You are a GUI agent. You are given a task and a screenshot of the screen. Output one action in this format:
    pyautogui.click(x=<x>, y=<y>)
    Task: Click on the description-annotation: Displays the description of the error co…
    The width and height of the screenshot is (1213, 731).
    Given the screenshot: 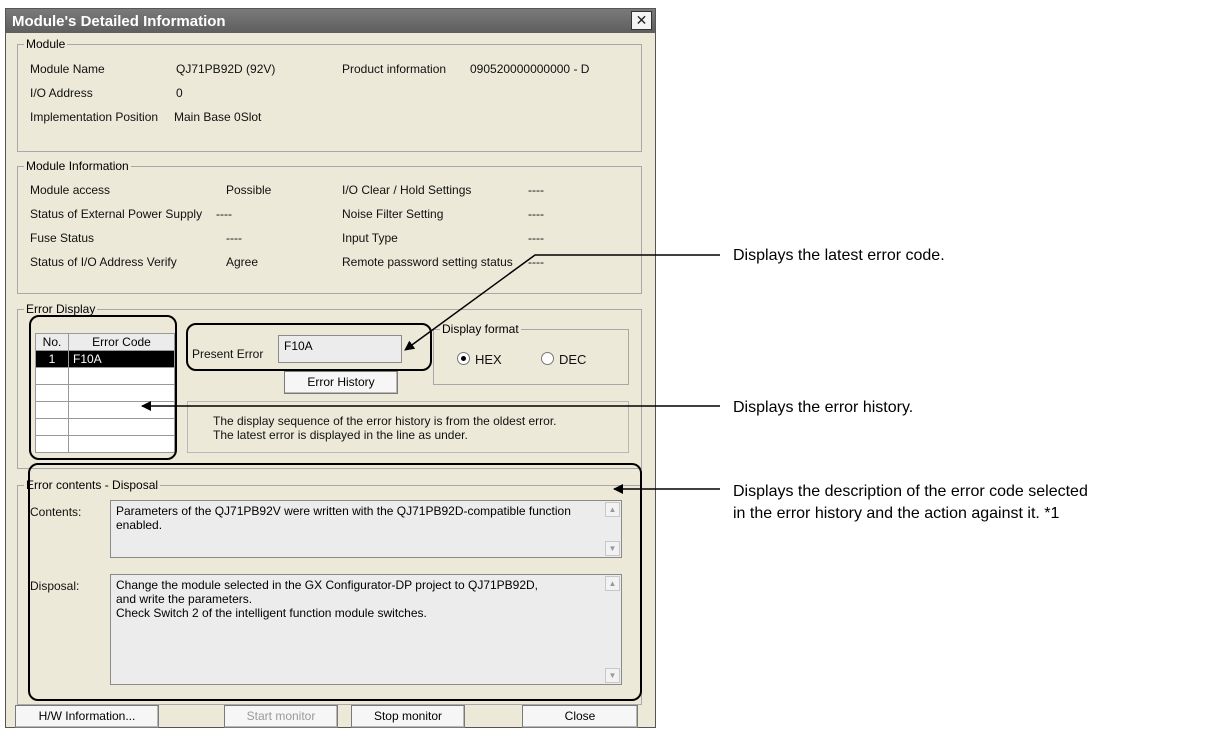 What is the action you would take?
    pyautogui.click(x=910, y=503)
    